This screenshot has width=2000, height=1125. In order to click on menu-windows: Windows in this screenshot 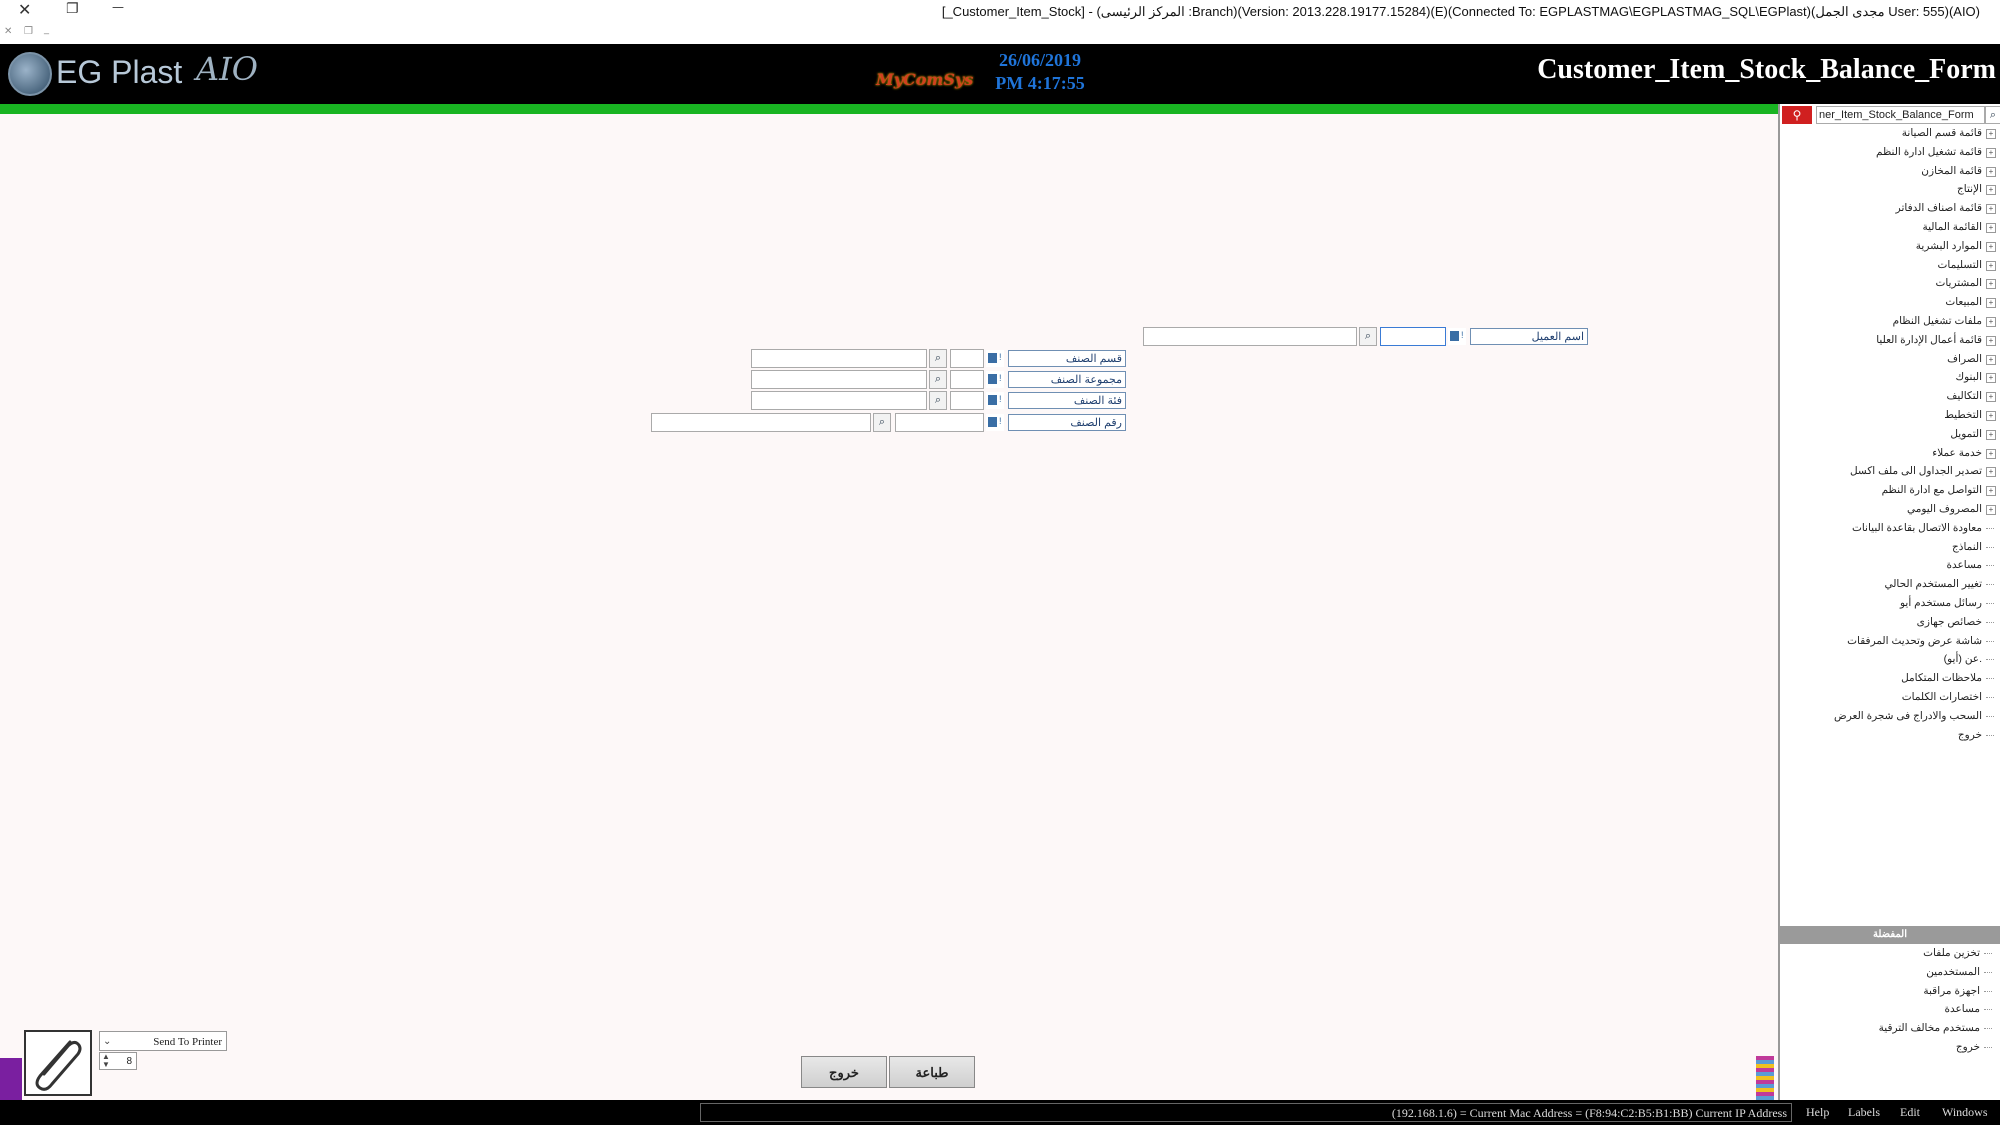, I will do `click(1965, 1112)`.